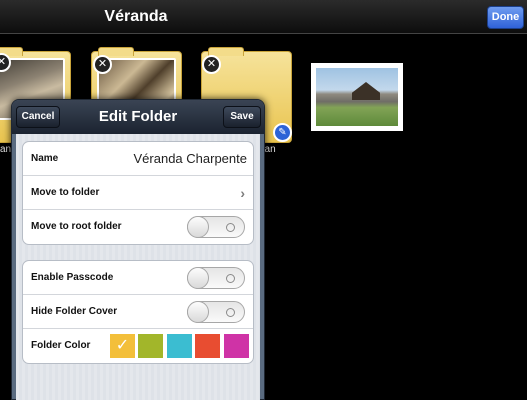 The width and height of the screenshot is (527, 400). What do you see at coordinates (76, 226) in the screenshot?
I see `move-to-root-label: Move to root folder` at bounding box center [76, 226].